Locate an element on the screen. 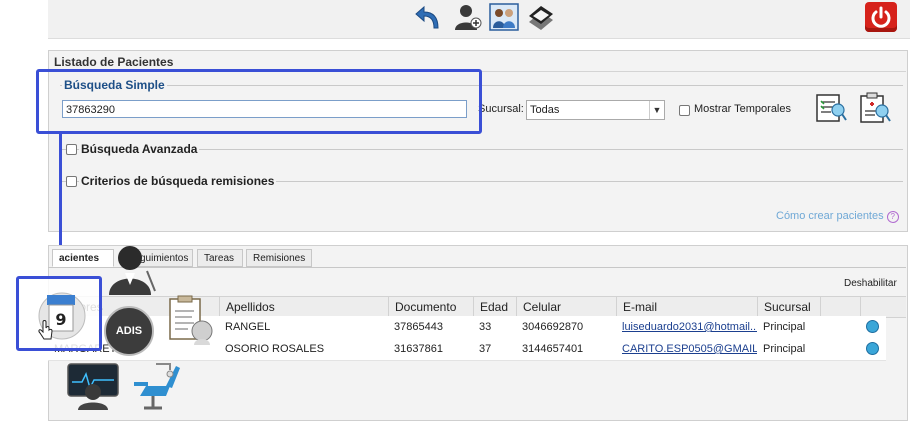  sucursal-select-value: Todas is located at coordinates (545, 110).